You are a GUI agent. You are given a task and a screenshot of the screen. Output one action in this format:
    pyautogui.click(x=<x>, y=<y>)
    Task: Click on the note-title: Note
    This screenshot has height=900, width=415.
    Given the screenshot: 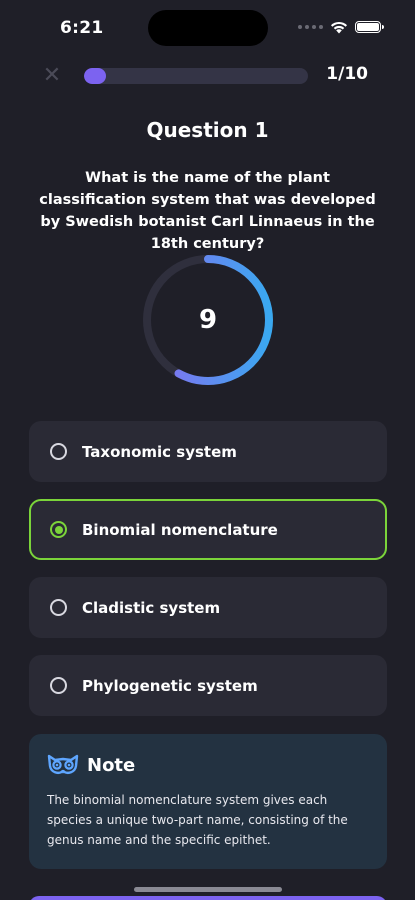 What is the action you would take?
    pyautogui.click(x=111, y=765)
    